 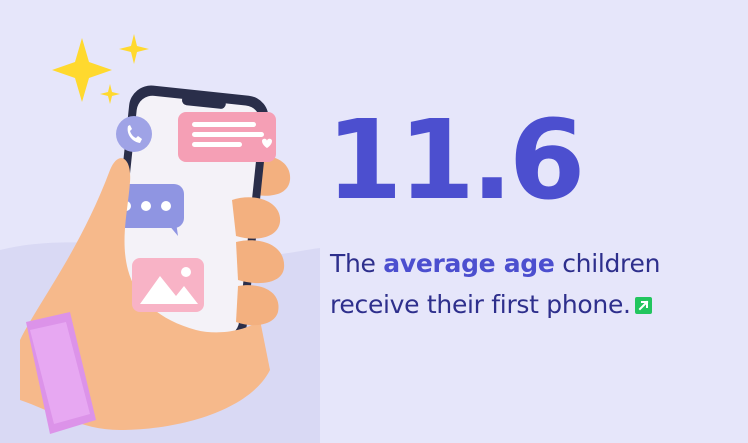 I want to click on call-icon, so click(x=134, y=134).